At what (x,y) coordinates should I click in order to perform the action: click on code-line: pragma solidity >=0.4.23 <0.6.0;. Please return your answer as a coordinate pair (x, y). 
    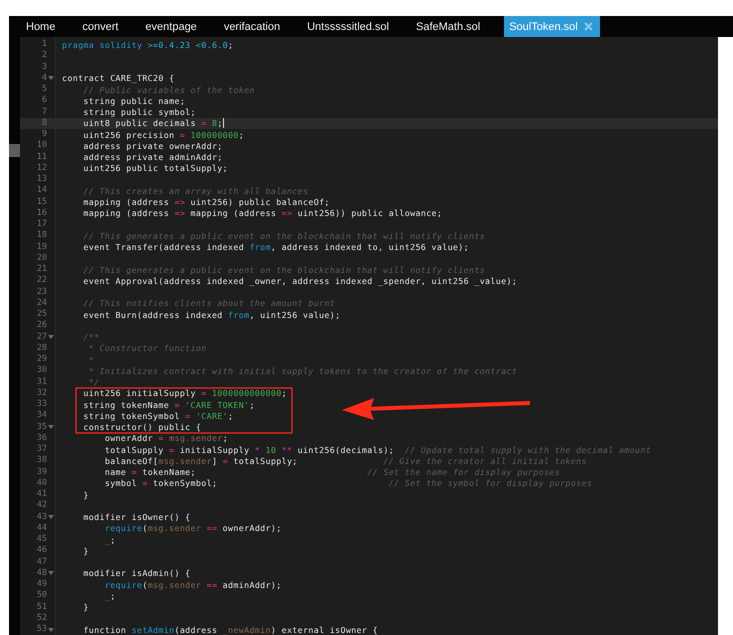
    Looking at the image, I should click on (148, 44).